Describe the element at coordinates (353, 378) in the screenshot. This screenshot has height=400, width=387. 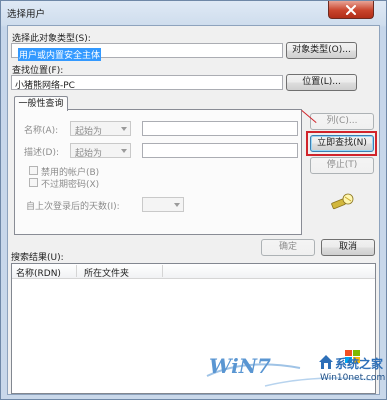
I see `watermark-site-url: Win10net.com` at that location.